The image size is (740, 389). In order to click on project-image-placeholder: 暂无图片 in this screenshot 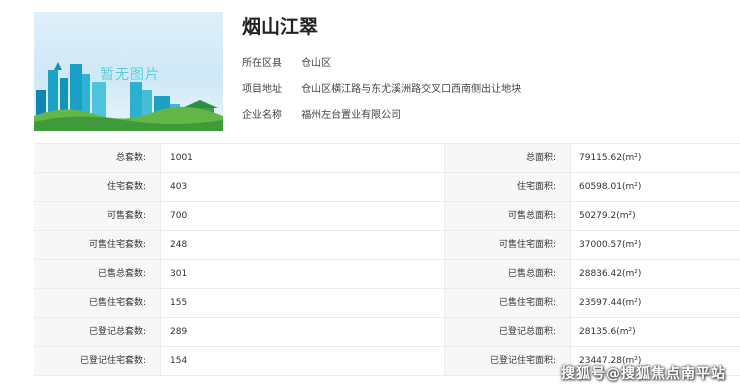, I will do `click(128, 71)`.